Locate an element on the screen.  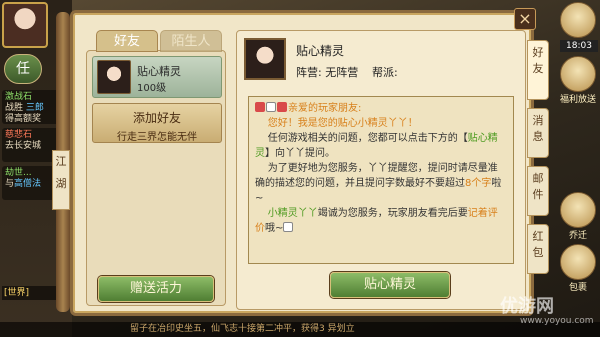
add-friend-title: 添加好友 is located at coordinates (156, 118).